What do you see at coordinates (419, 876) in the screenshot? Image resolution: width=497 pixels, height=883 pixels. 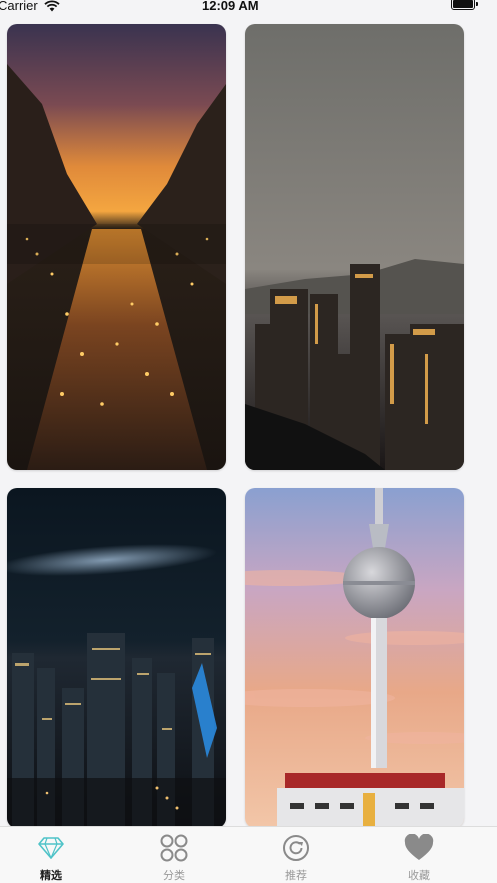 I see `tab-favorites-label: 收藏` at bounding box center [419, 876].